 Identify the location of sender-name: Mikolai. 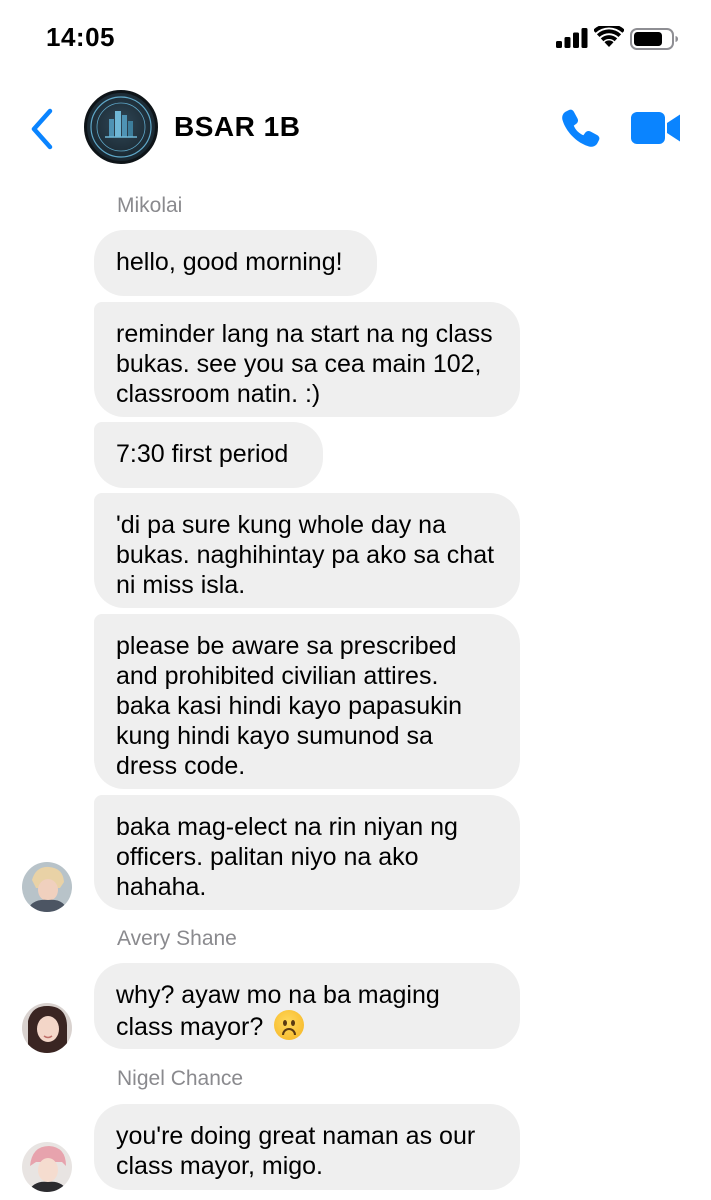
(150, 205).